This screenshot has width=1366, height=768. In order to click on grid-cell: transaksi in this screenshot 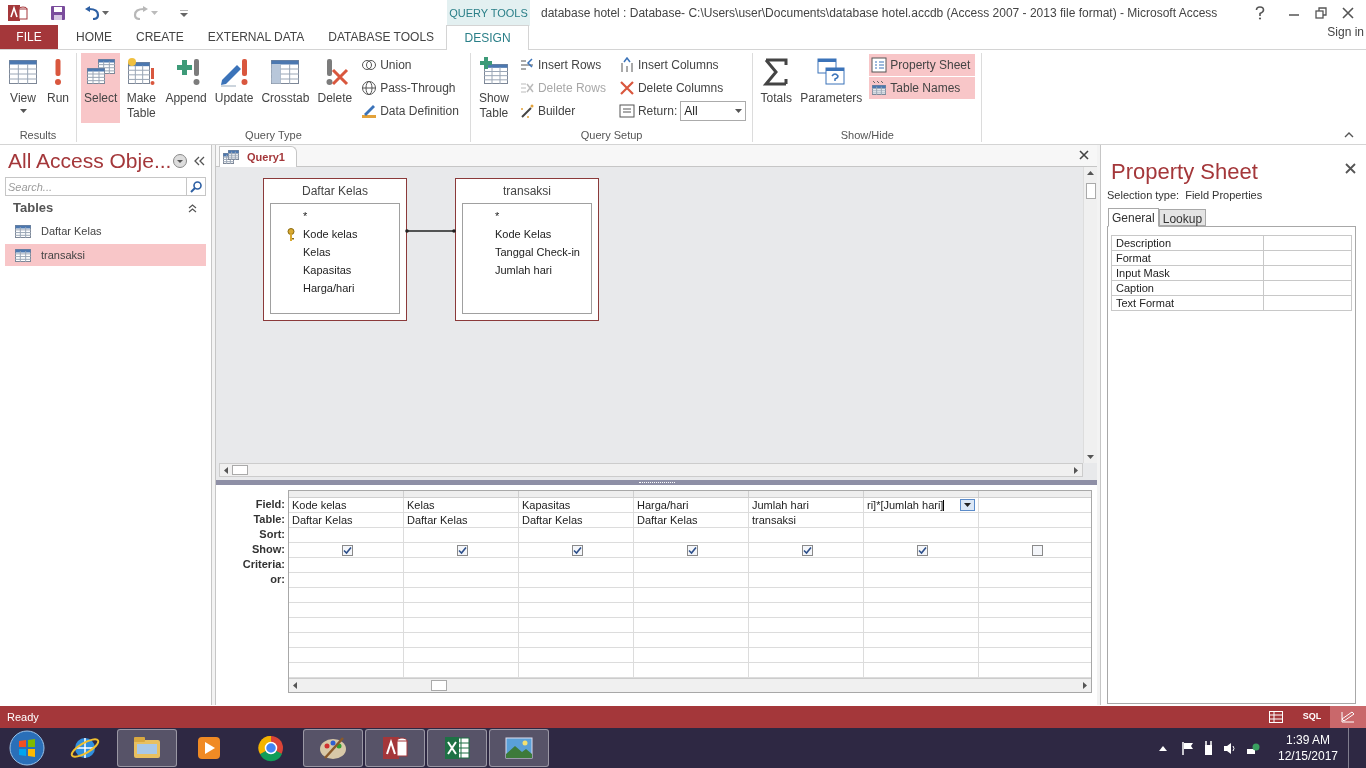, I will do `click(806, 520)`.